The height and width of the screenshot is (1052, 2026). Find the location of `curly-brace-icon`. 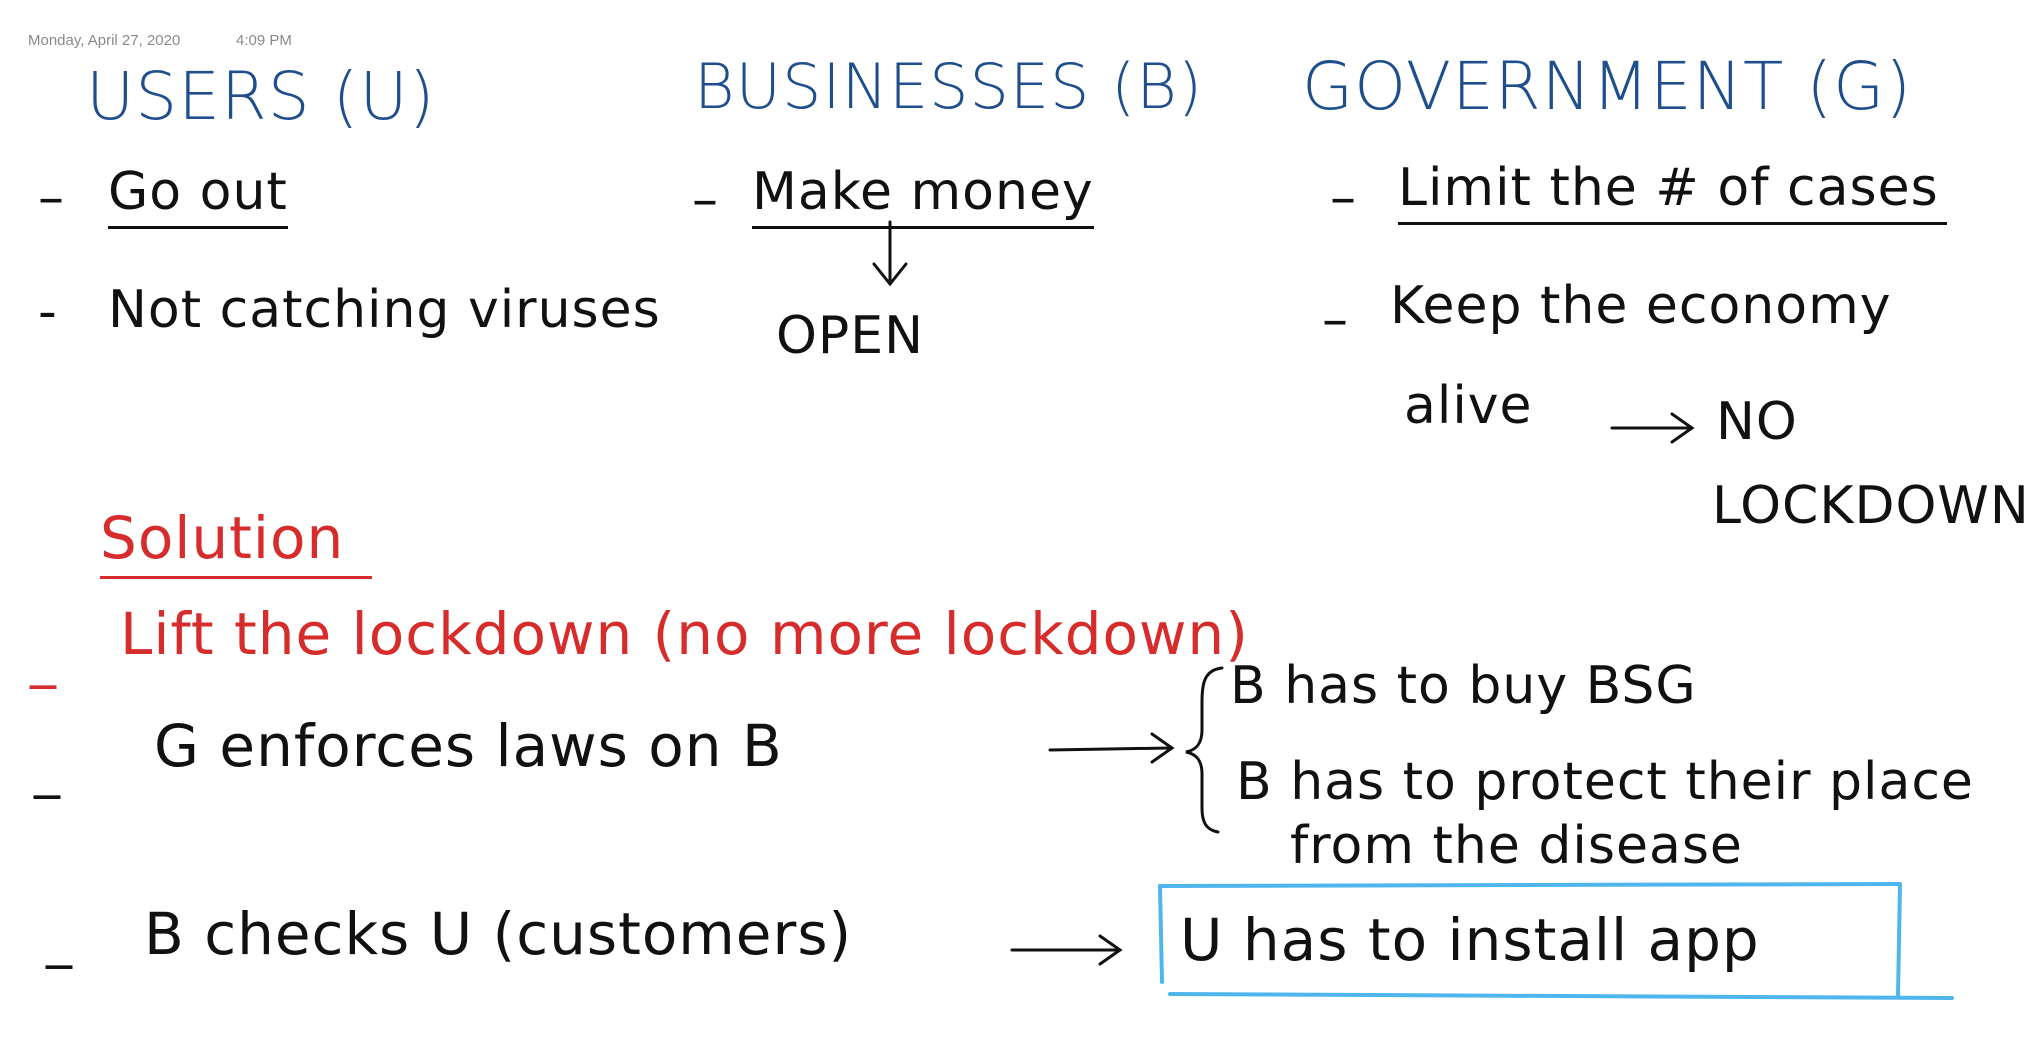

curly-brace-icon is located at coordinates (1204, 750).